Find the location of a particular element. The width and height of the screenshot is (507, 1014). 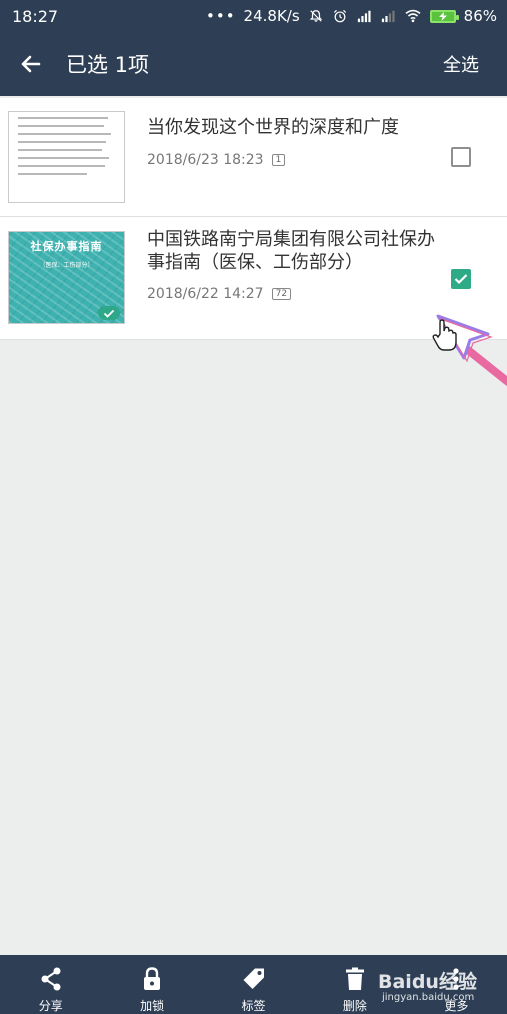

document-title: 中国铁路南宁局集团有限公司社保办事指南（医保、工伤部分） is located at coordinates (291, 251).